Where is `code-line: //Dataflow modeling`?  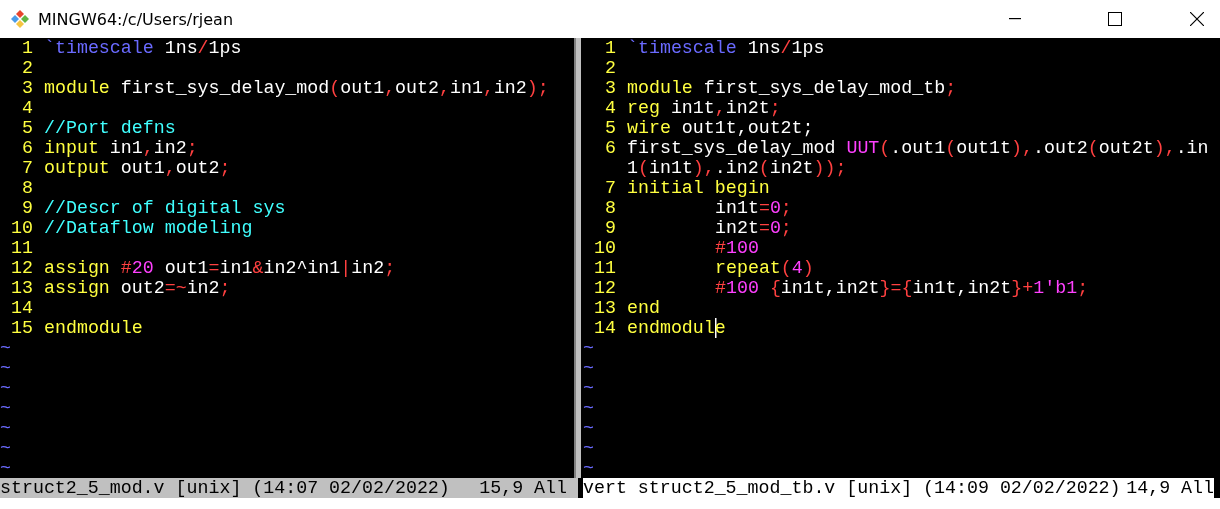 code-line: //Dataflow modeling is located at coordinates (148, 228).